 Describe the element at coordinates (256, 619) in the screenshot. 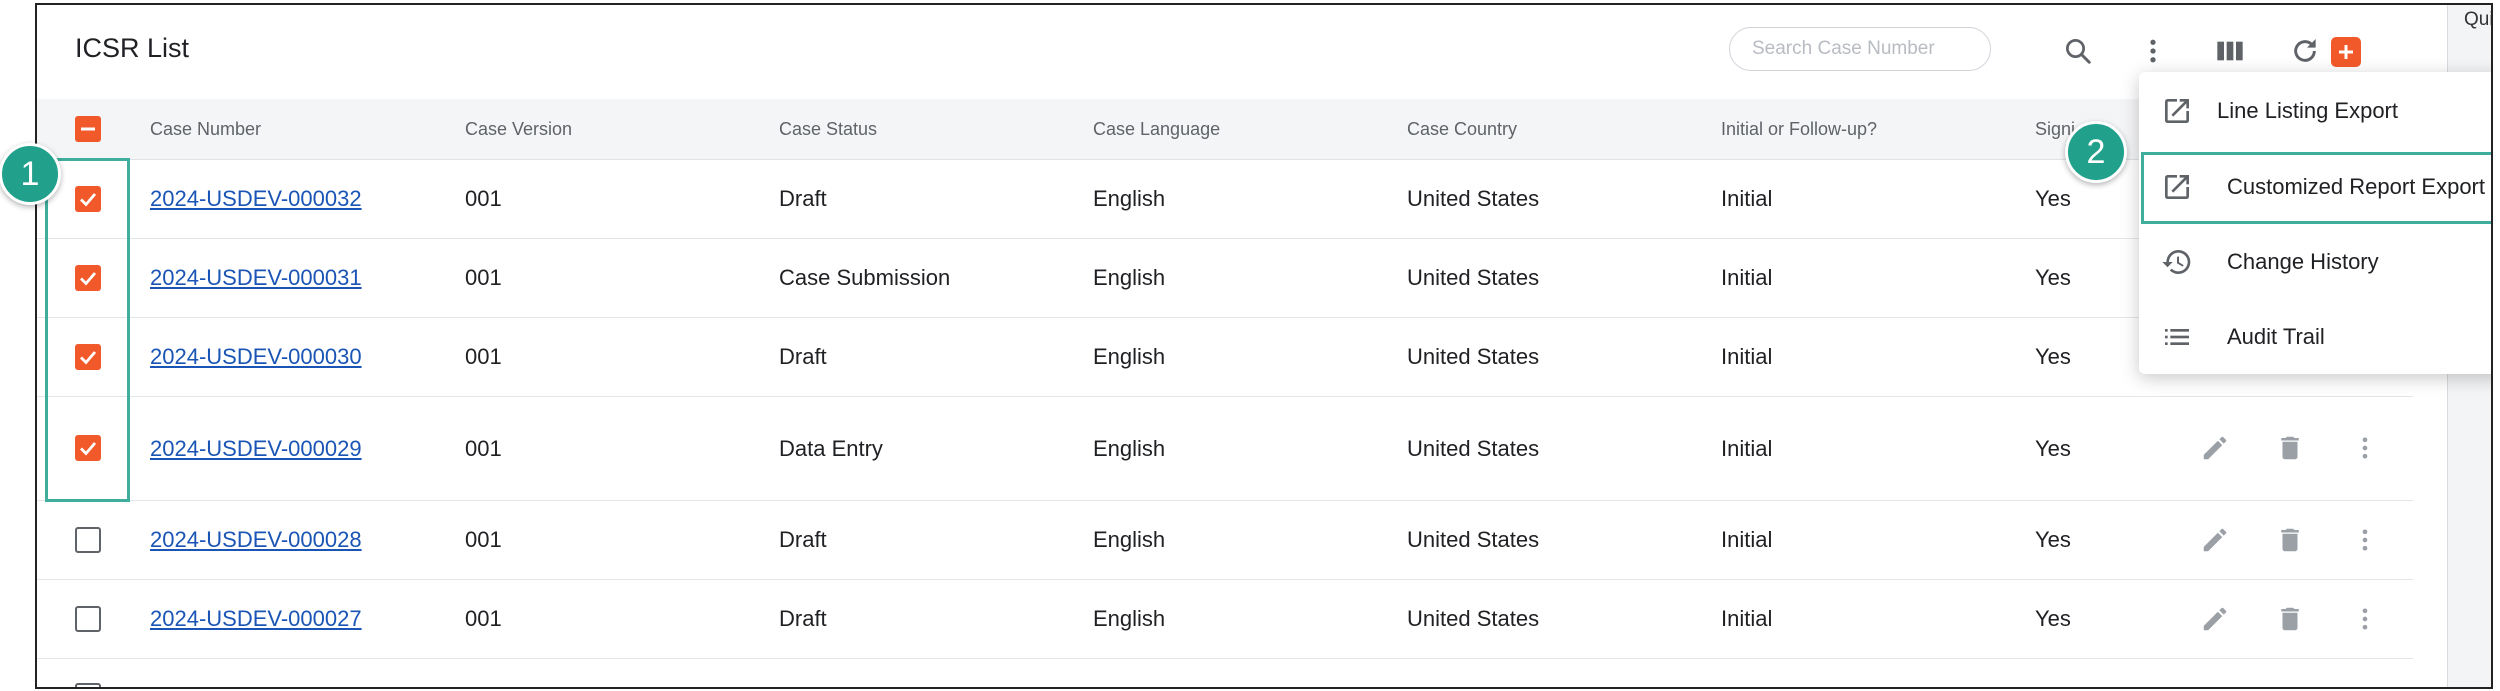

I see `case-number-link: 2024-USDEV-000027` at that location.